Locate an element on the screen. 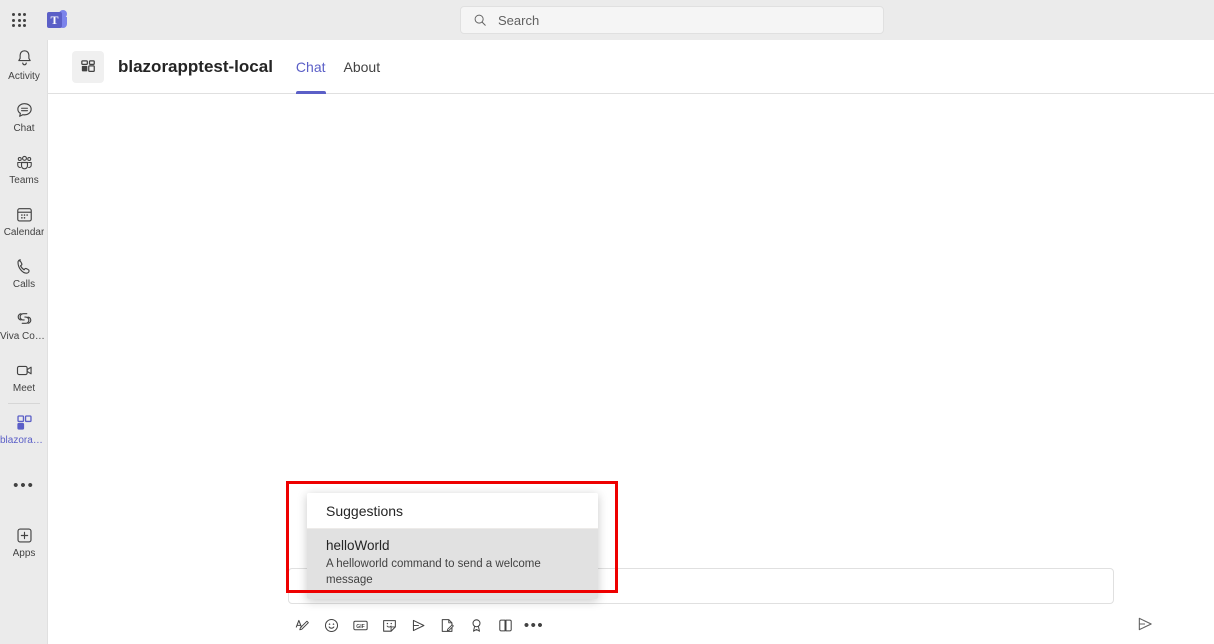 The width and height of the screenshot is (1214, 644). send-icon is located at coordinates (1145, 624).